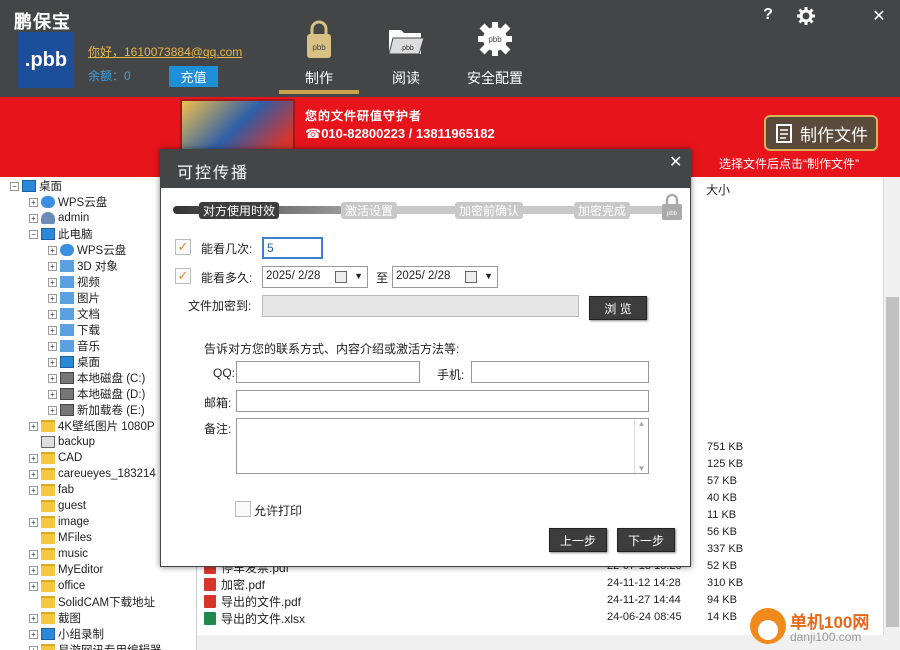 Image resolution: width=900 pixels, height=650 pixels. Describe the element at coordinates (641, 446) in the screenshot. I see `textarea-scrollbar: ▲ ▼` at that location.